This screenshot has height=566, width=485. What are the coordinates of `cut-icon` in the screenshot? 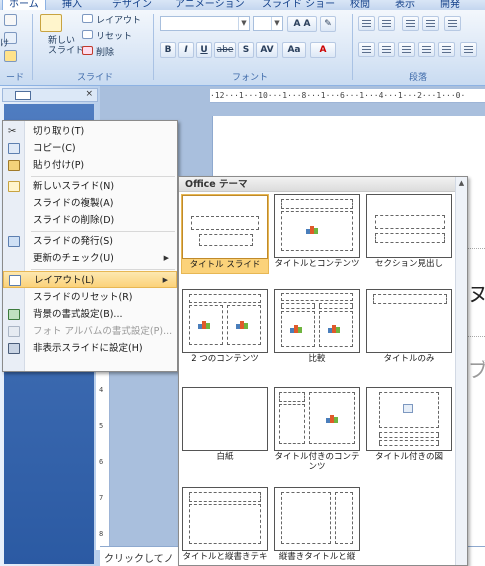 It's located at (10, 20).